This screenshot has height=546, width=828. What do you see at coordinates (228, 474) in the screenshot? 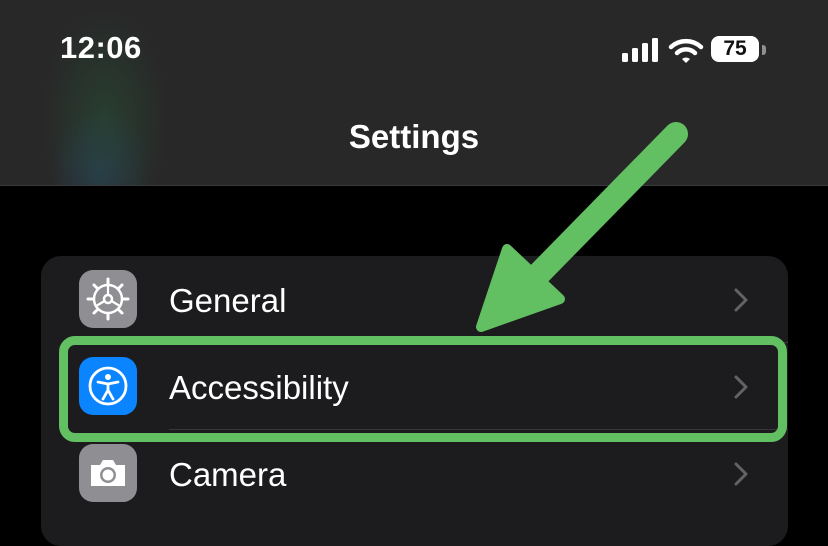
I see `settings-row-label: Camera` at bounding box center [228, 474].